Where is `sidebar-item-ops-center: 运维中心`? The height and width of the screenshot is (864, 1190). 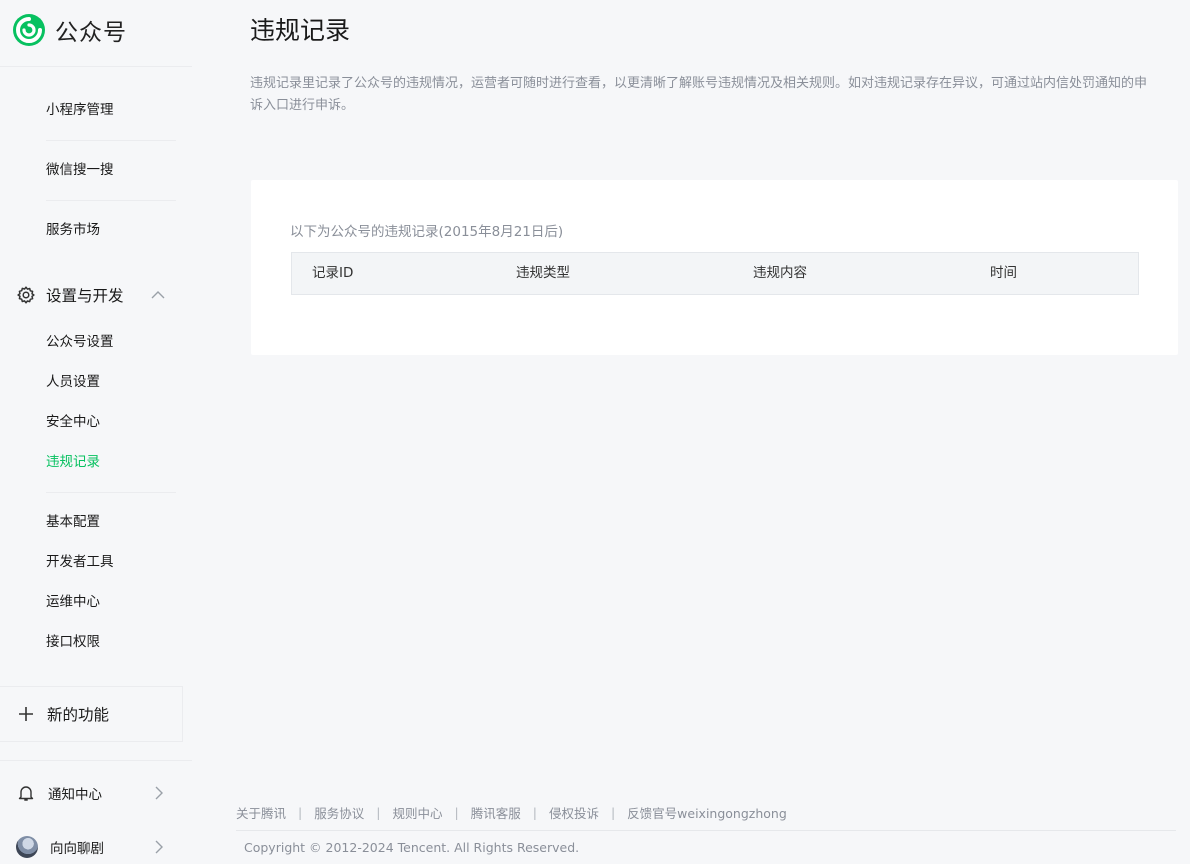
sidebar-item-ops-center: 运维中心 is located at coordinates (73, 602).